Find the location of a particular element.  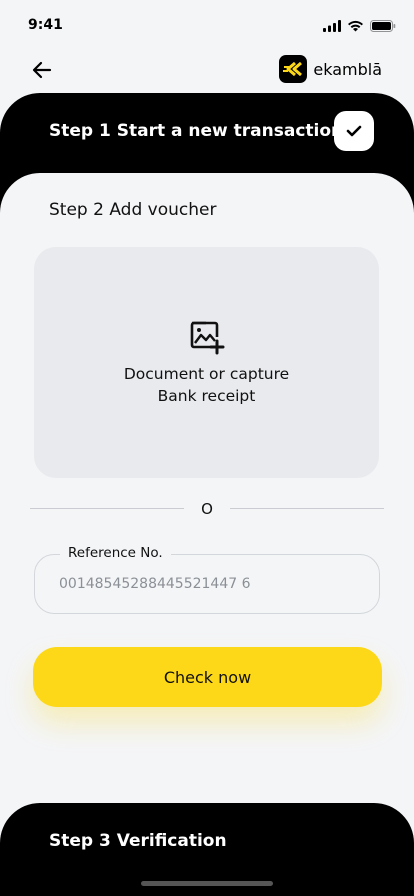

status-bar: 9:41 is located at coordinates (207, 25).